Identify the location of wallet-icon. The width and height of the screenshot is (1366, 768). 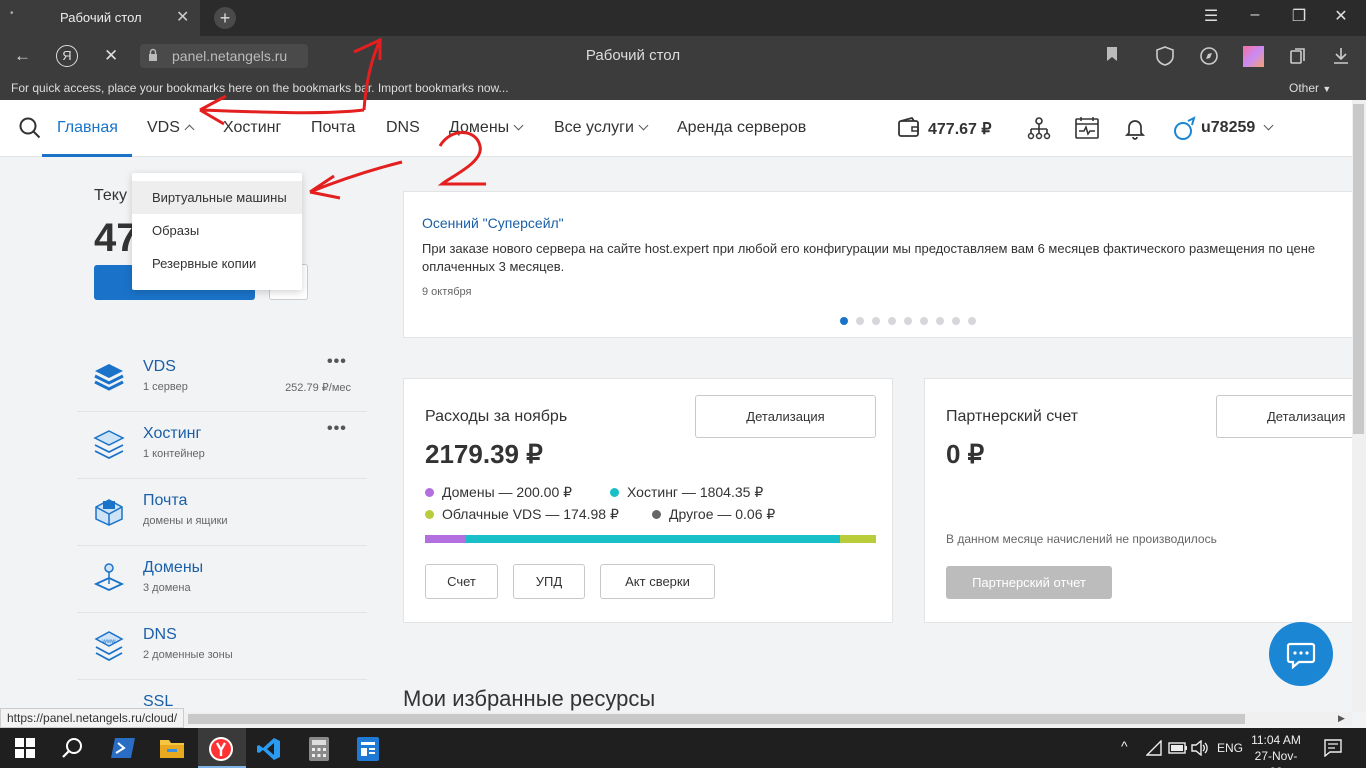
(909, 130).